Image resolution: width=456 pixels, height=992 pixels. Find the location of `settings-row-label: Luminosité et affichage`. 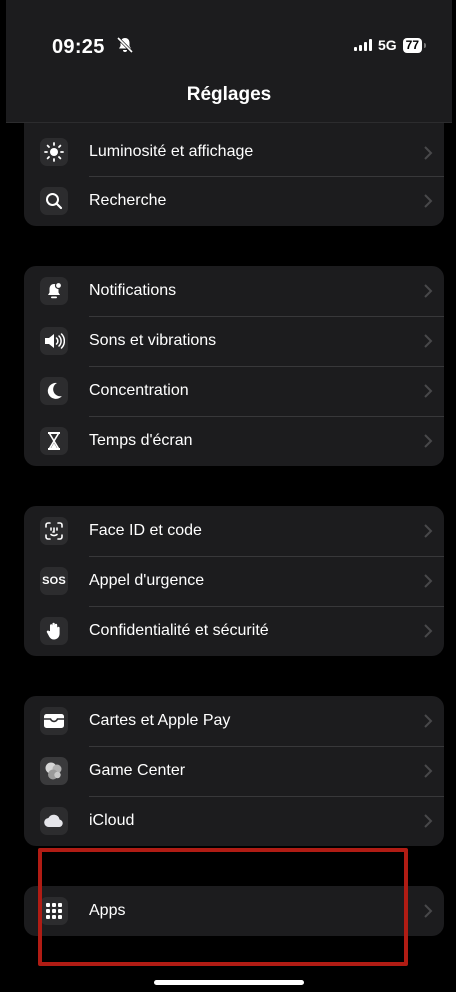

settings-row-label: Luminosité et affichage is located at coordinates (171, 151).